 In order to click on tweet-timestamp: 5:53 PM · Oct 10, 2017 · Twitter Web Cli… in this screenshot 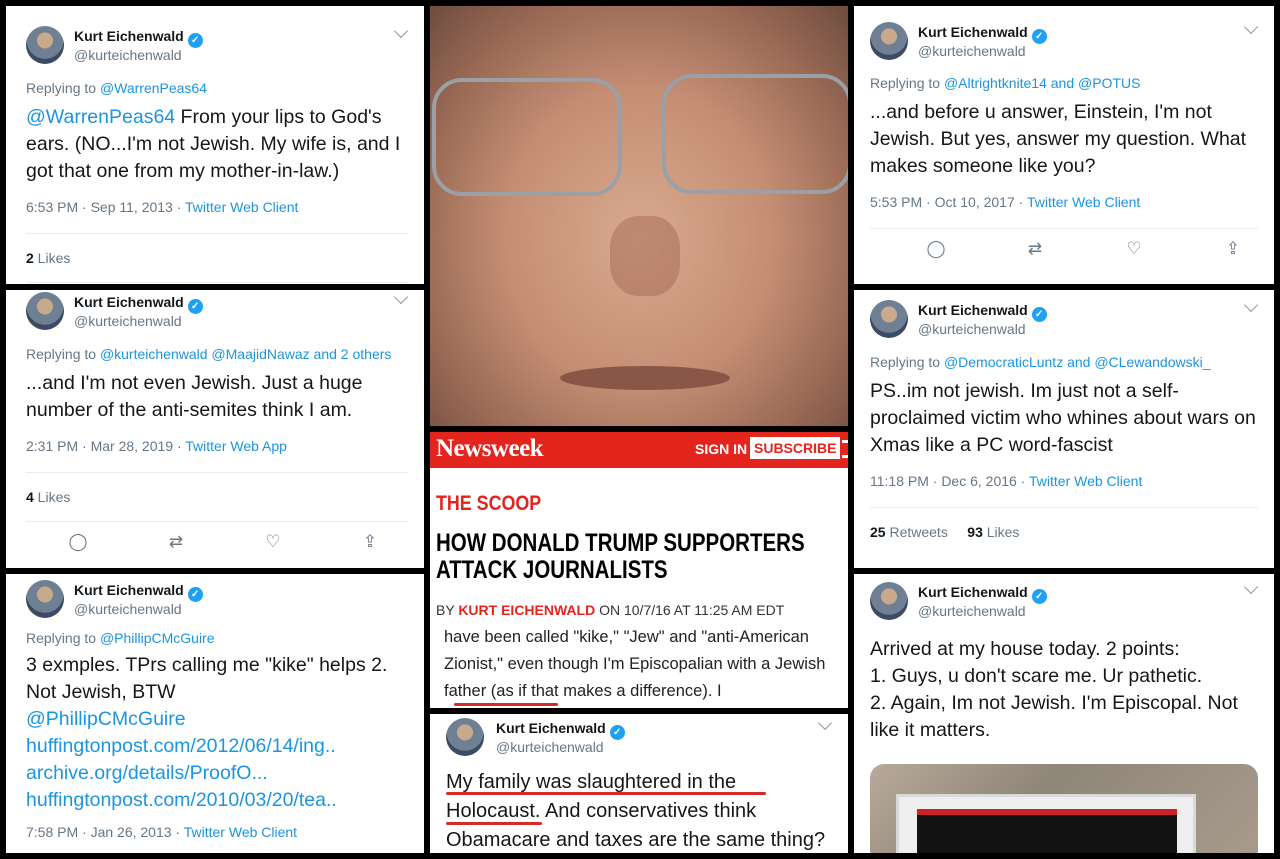, I will do `click(1005, 202)`.